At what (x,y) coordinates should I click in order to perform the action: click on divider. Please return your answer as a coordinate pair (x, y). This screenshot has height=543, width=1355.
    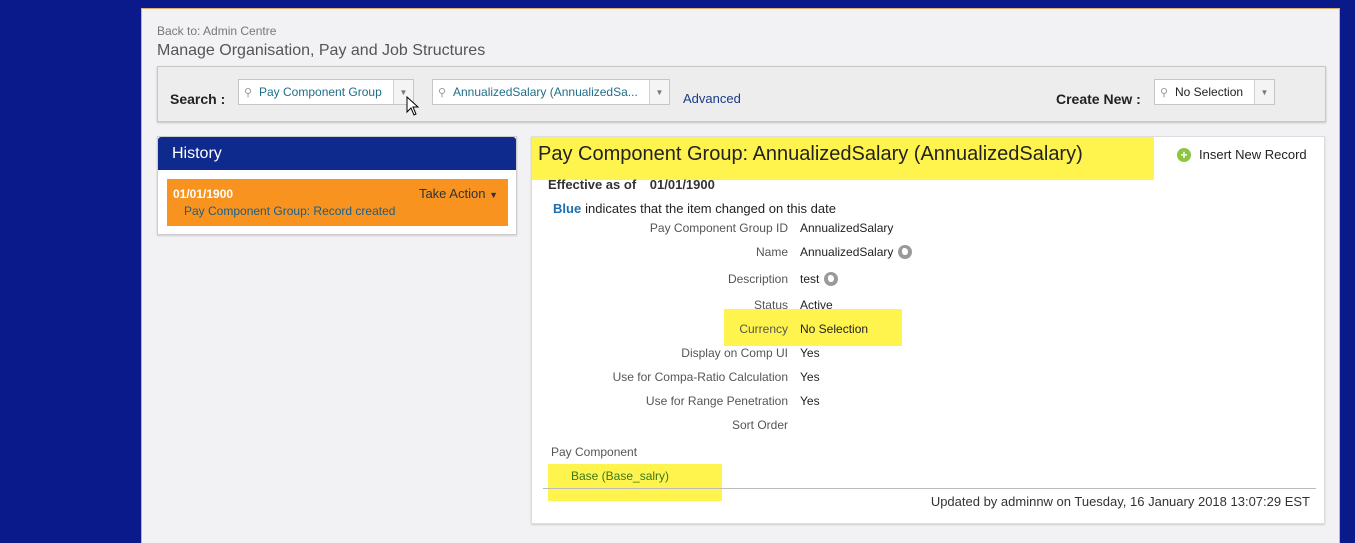
    Looking at the image, I should click on (929, 488).